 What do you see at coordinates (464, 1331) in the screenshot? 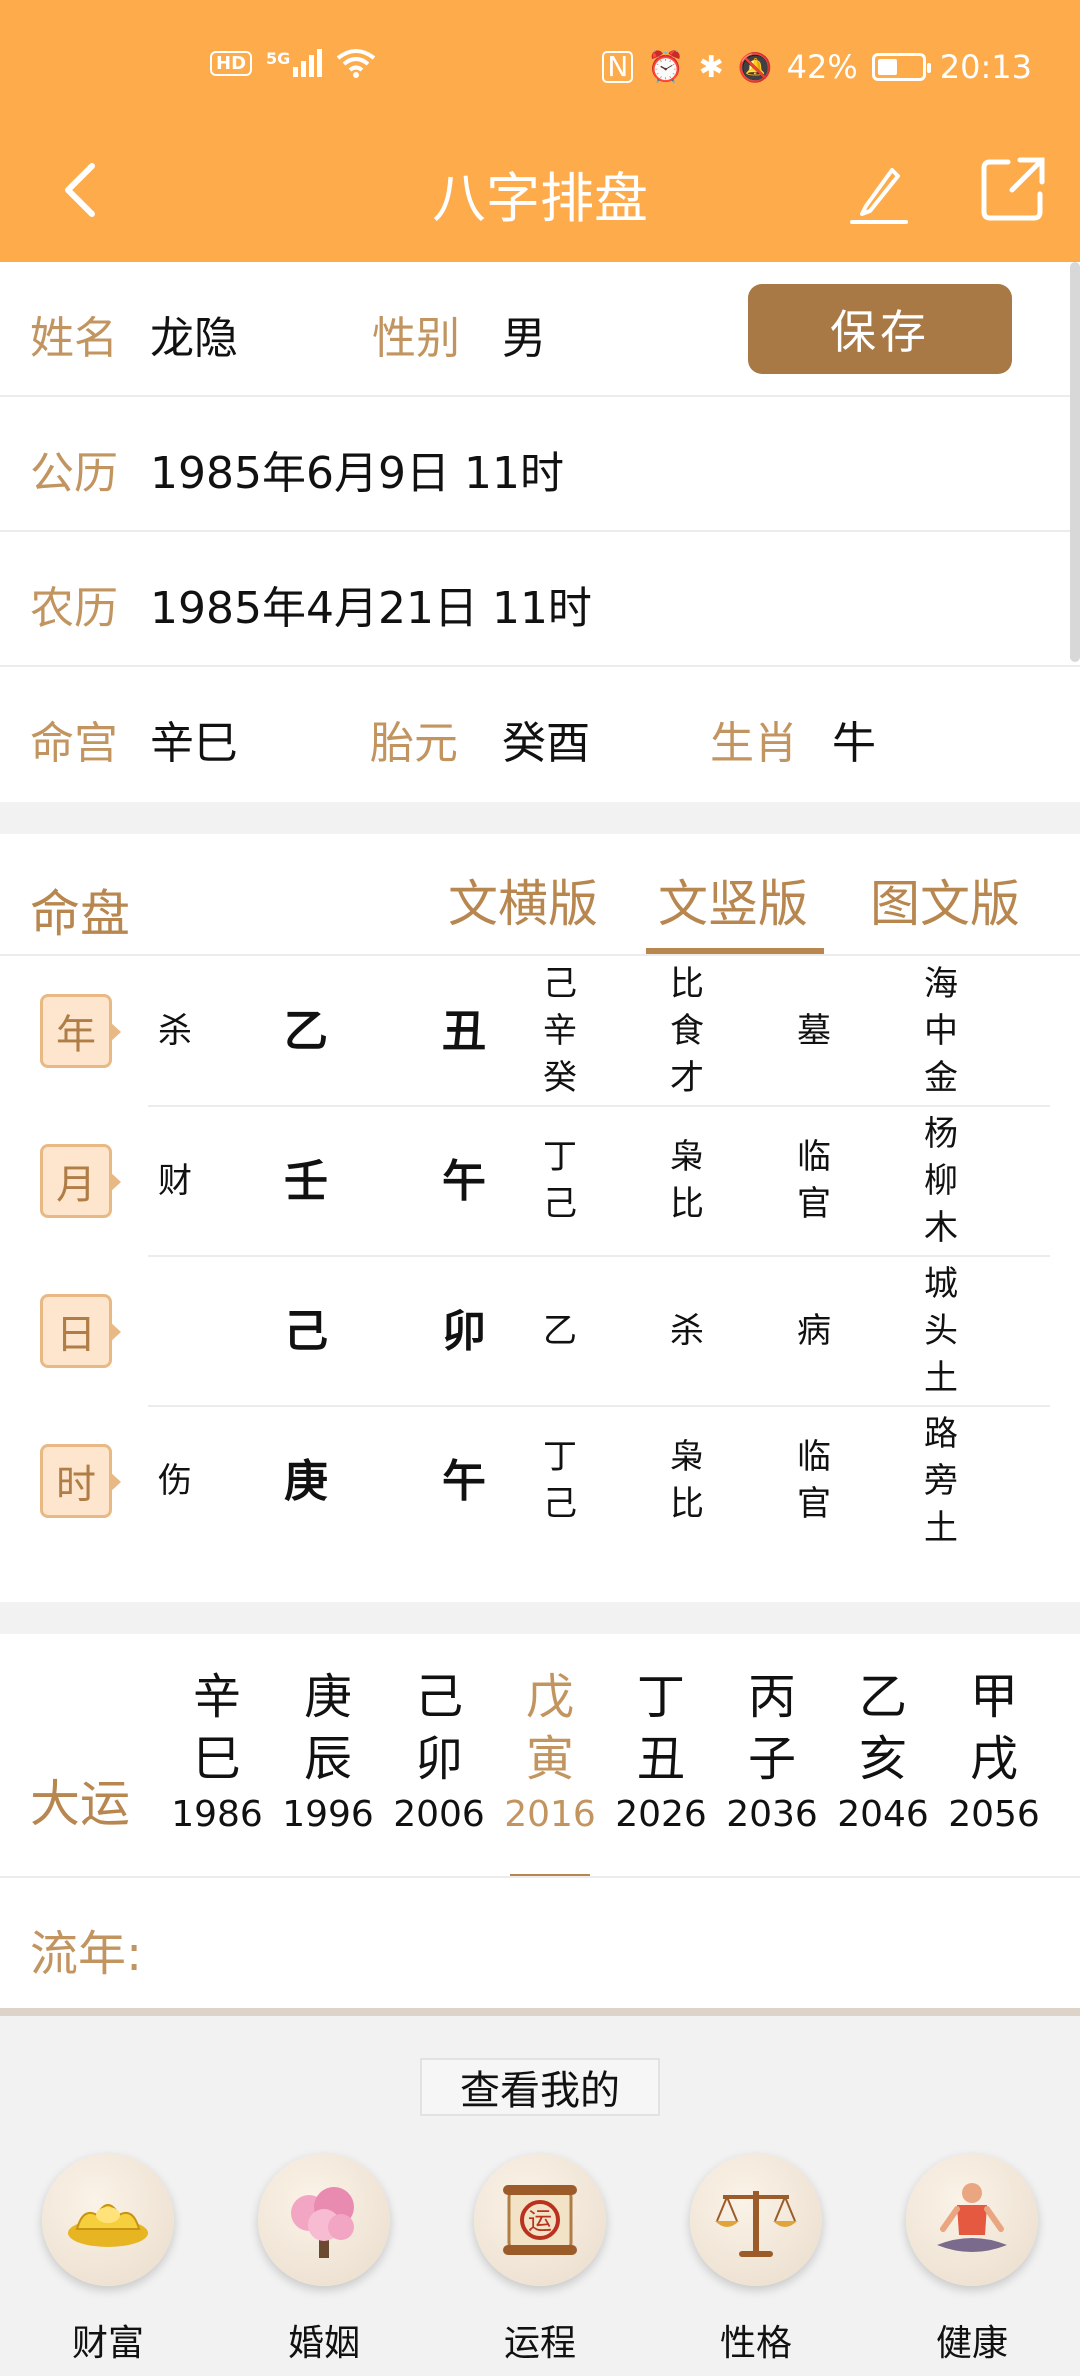
I see `pillar-zhi: 卯` at bounding box center [464, 1331].